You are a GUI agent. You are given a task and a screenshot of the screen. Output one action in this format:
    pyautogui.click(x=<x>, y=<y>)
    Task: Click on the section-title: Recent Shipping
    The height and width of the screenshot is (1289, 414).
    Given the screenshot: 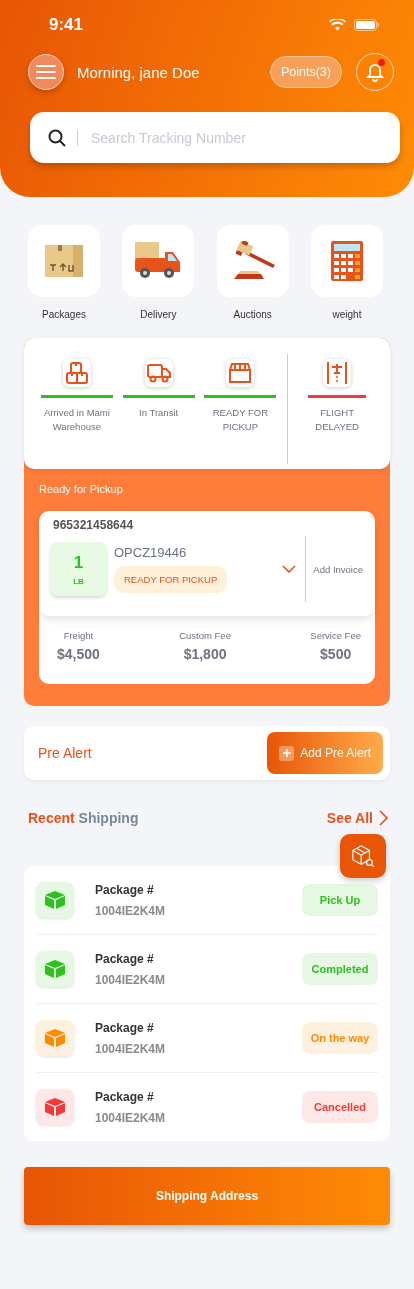 What is the action you would take?
    pyautogui.click(x=84, y=818)
    